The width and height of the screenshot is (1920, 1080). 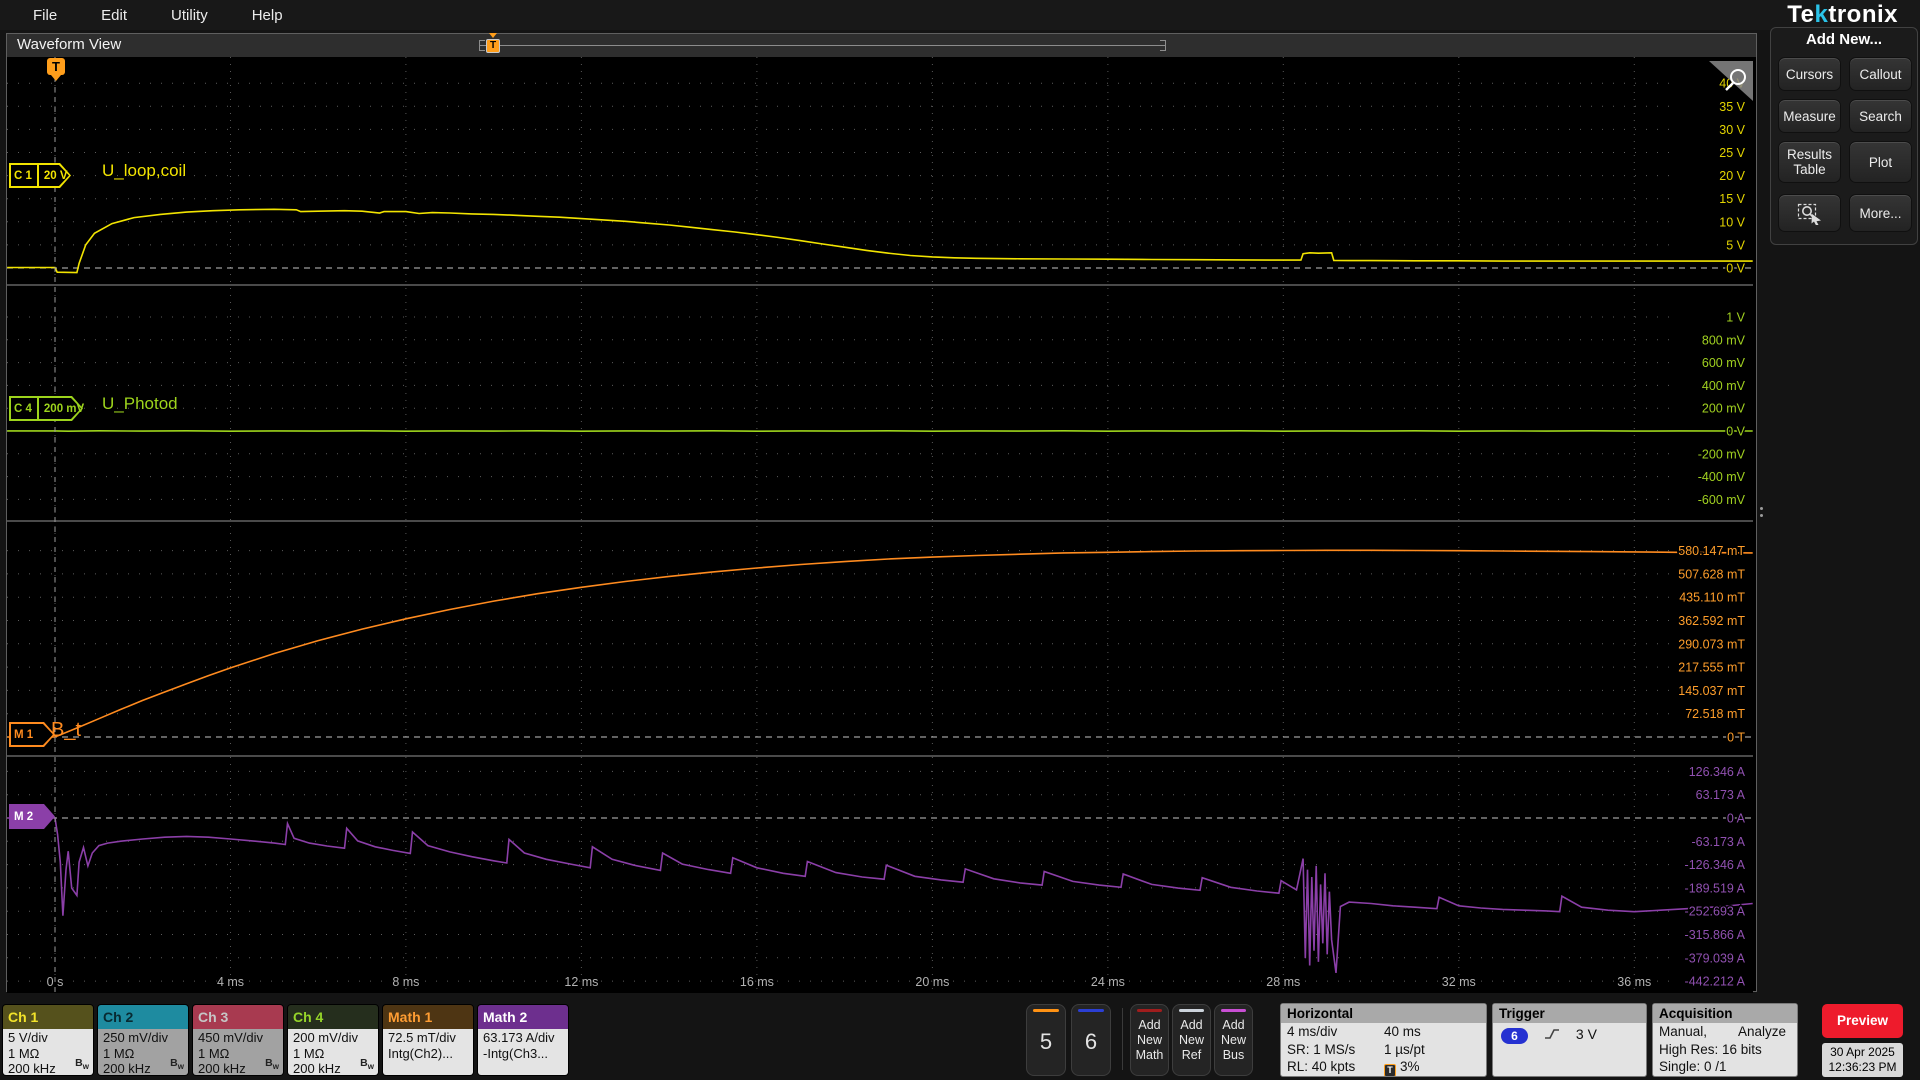 I want to click on record-length: RL: 40 kpts, so click(x=1321, y=1066).